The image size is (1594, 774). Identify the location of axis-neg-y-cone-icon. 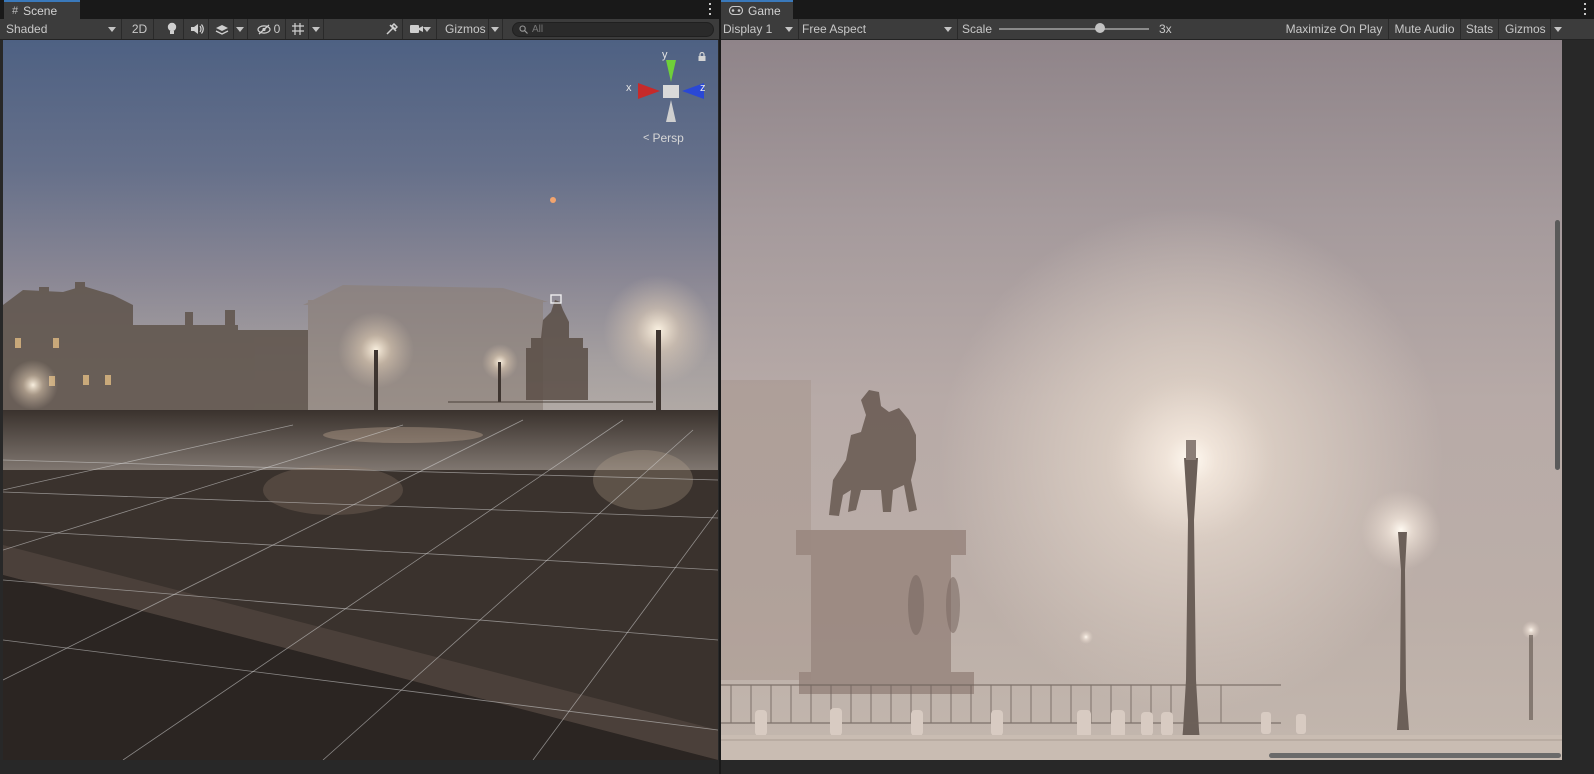
(671, 111).